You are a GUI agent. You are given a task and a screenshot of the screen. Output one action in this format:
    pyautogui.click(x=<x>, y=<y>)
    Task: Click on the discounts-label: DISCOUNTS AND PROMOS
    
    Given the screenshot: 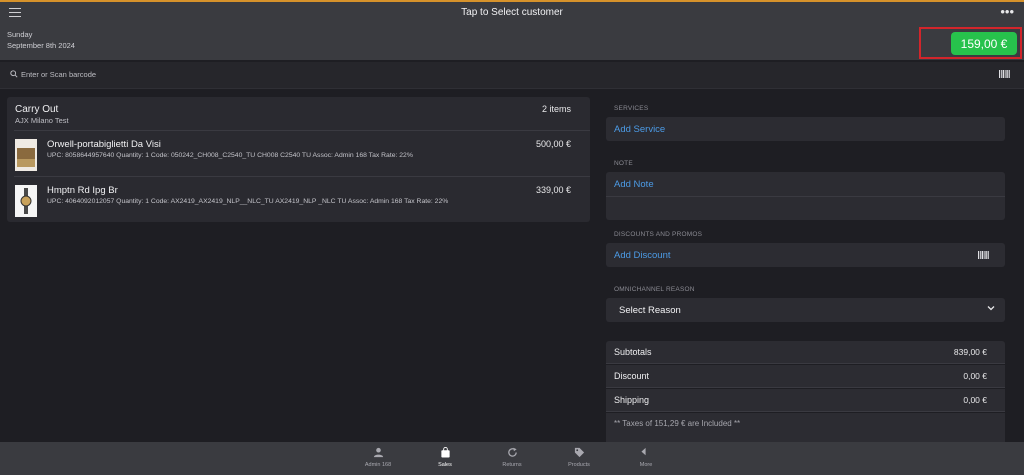 What is the action you would take?
    pyautogui.click(x=658, y=234)
    